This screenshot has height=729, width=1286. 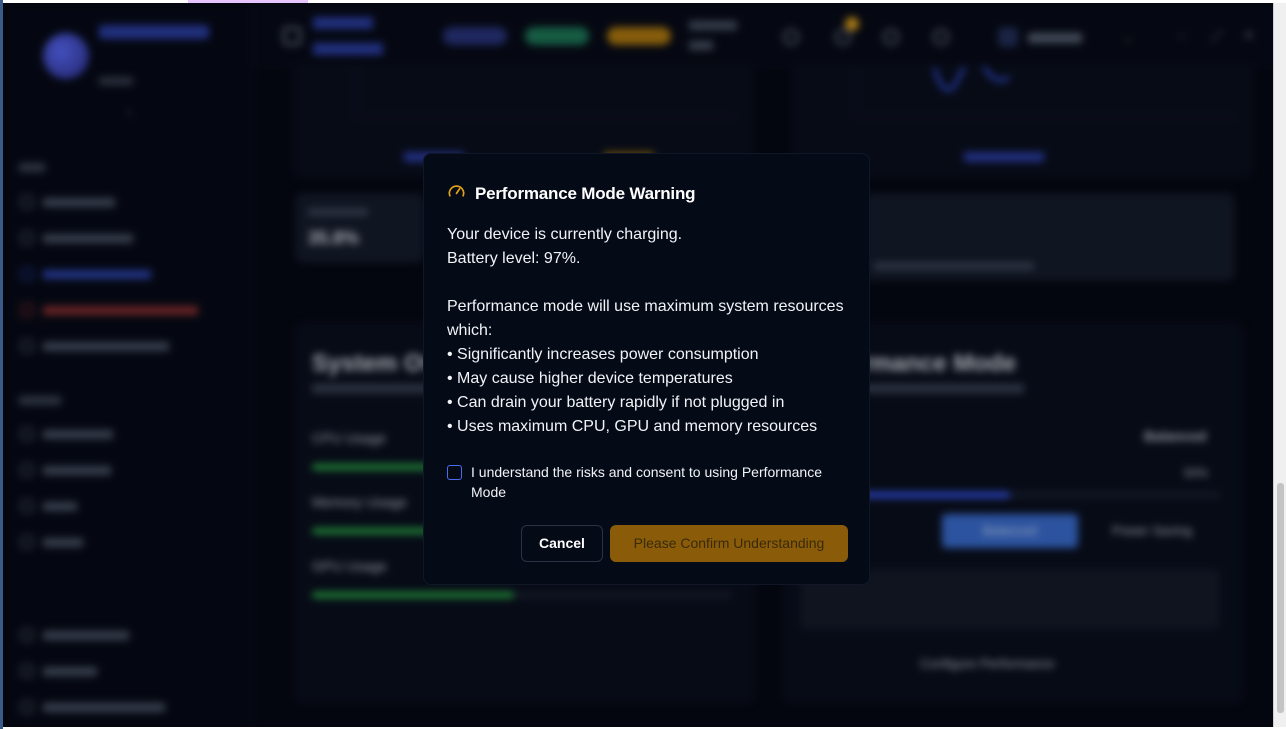 I want to click on charging-status-text: Your device is currently charging., so click(x=565, y=234).